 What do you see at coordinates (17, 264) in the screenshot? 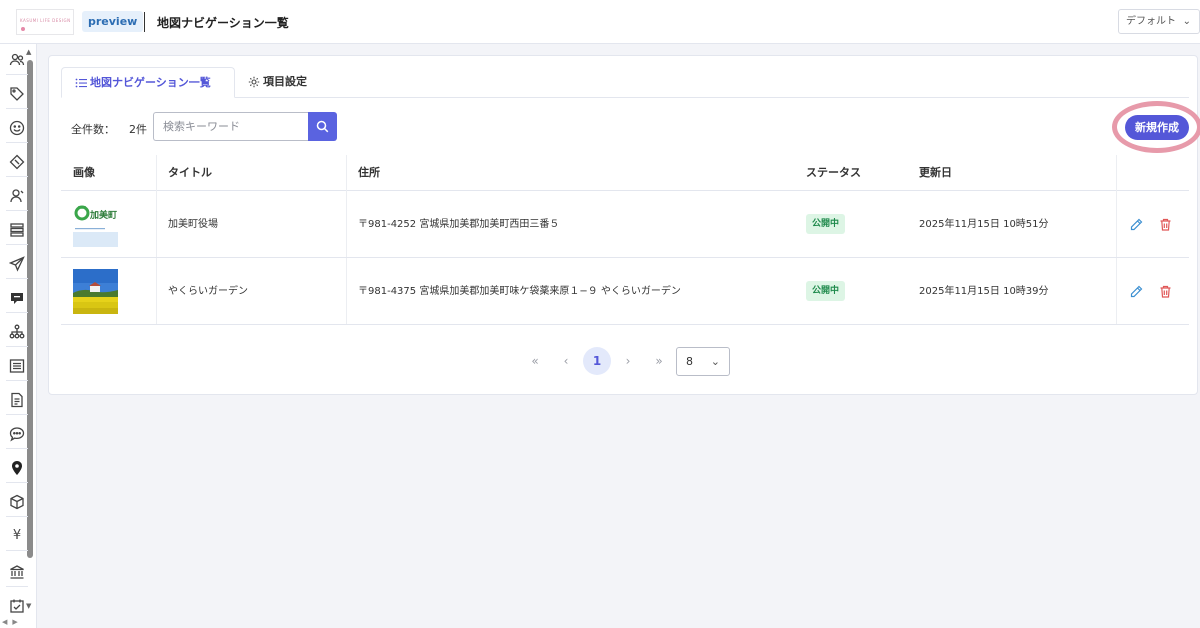
I see `send-icon` at bounding box center [17, 264].